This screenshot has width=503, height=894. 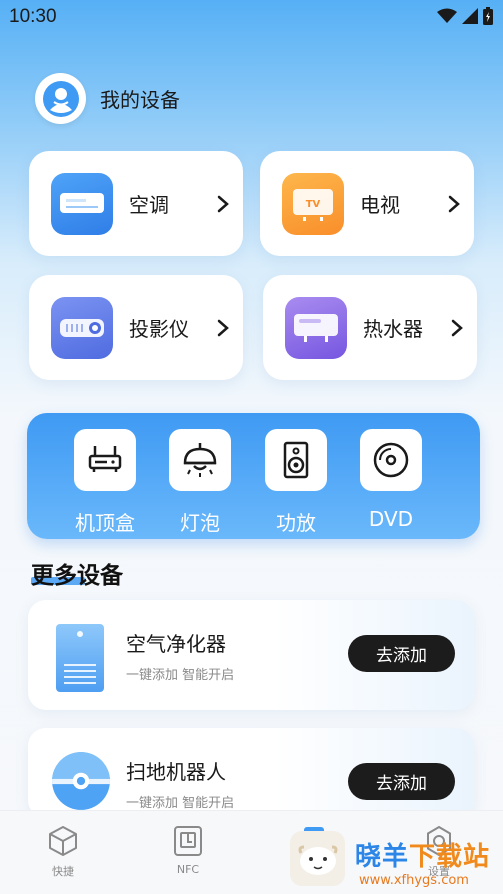 What do you see at coordinates (391, 519) in the screenshot?
I see `quick-device-label: DVD` at bounding box center [391, 519].